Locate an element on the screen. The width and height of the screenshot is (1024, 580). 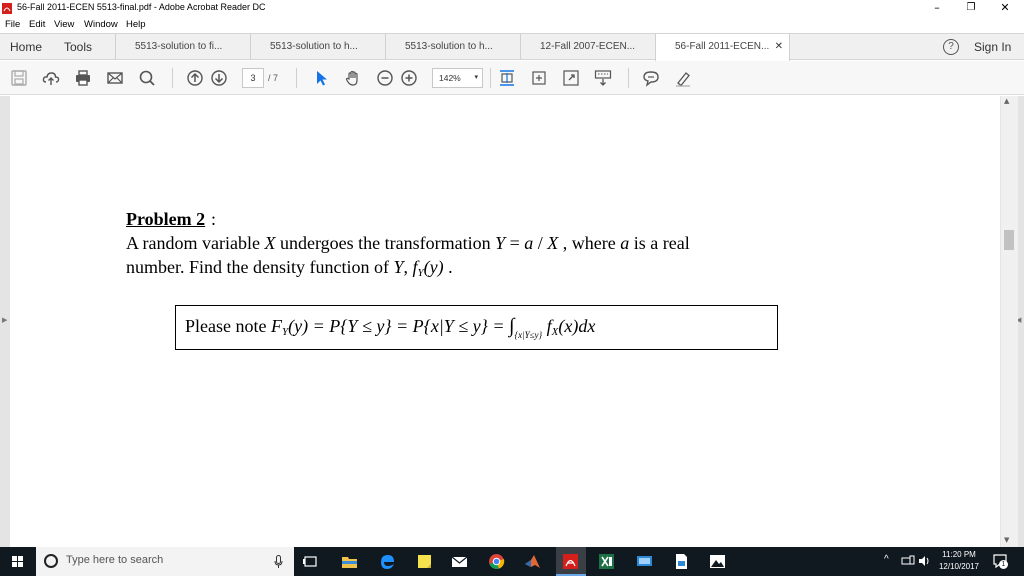
page-total: / 7 is located at coordinates (273, 78).